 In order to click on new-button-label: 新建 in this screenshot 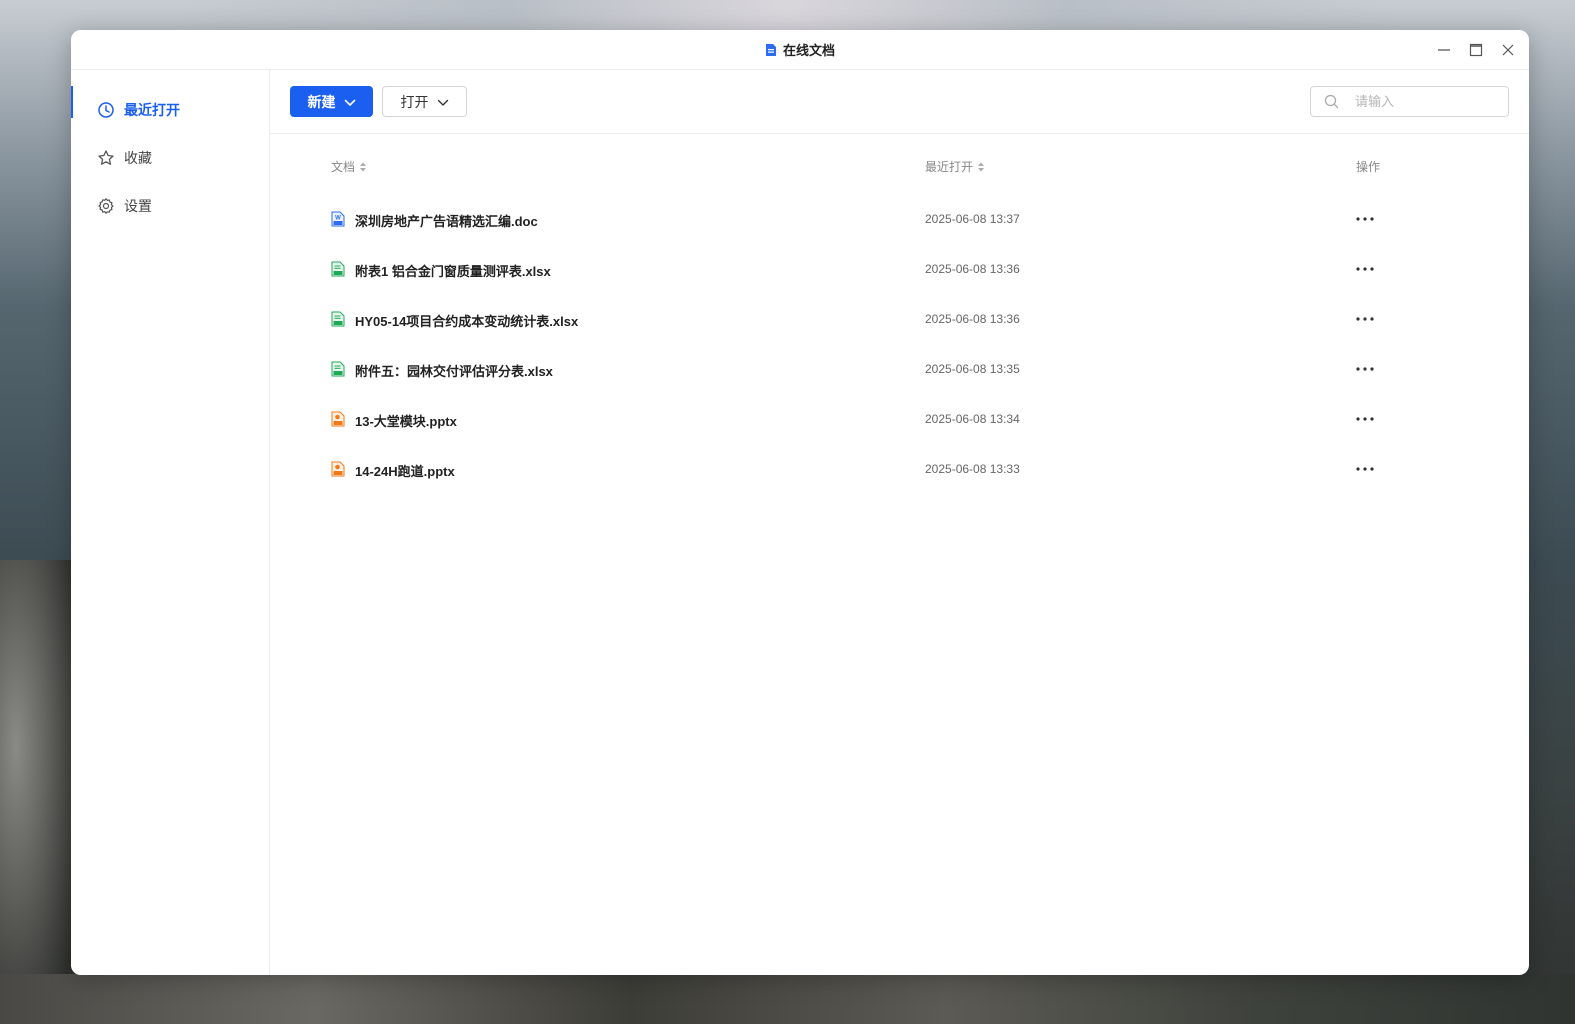, I will do `click(321, 101)`.